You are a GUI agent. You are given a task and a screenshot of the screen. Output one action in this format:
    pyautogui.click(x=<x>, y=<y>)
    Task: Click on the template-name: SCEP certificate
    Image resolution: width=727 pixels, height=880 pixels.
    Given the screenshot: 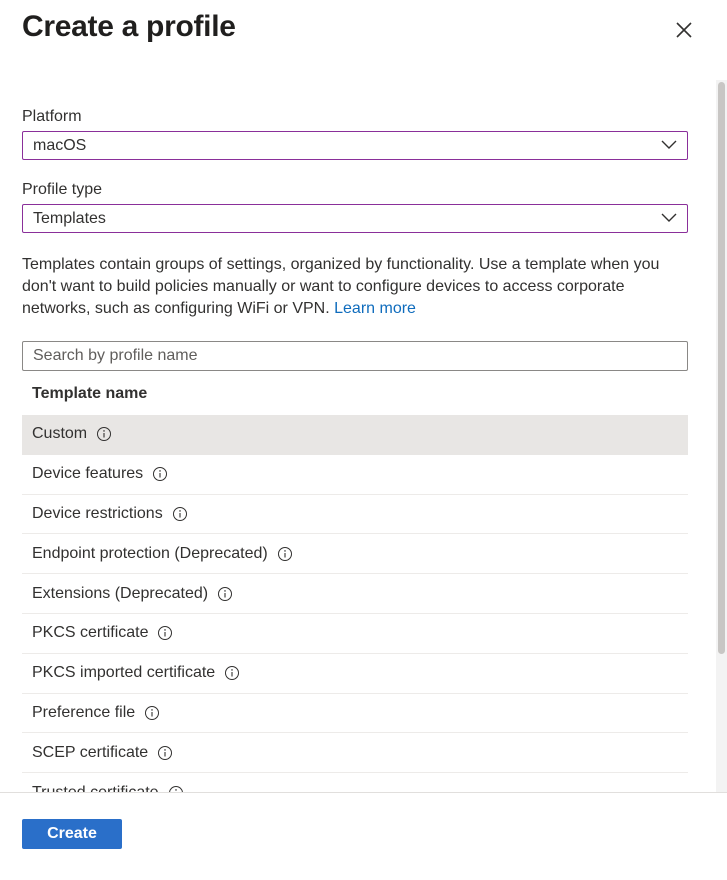 What is the action you would take?
    pyautogui.click(x=90, y=752)
    